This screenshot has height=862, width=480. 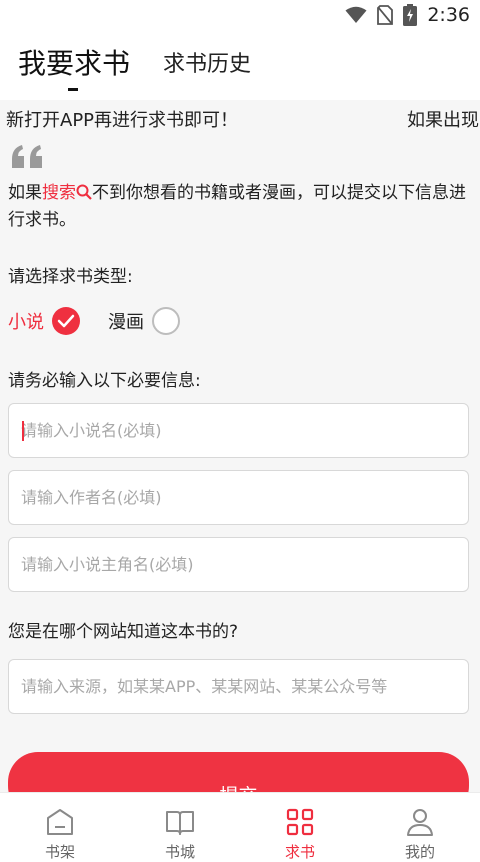 What do you see at coordinates (385, 15) in the screenshot?
I see `no-sim-icon` at bounding box center [385, 15].